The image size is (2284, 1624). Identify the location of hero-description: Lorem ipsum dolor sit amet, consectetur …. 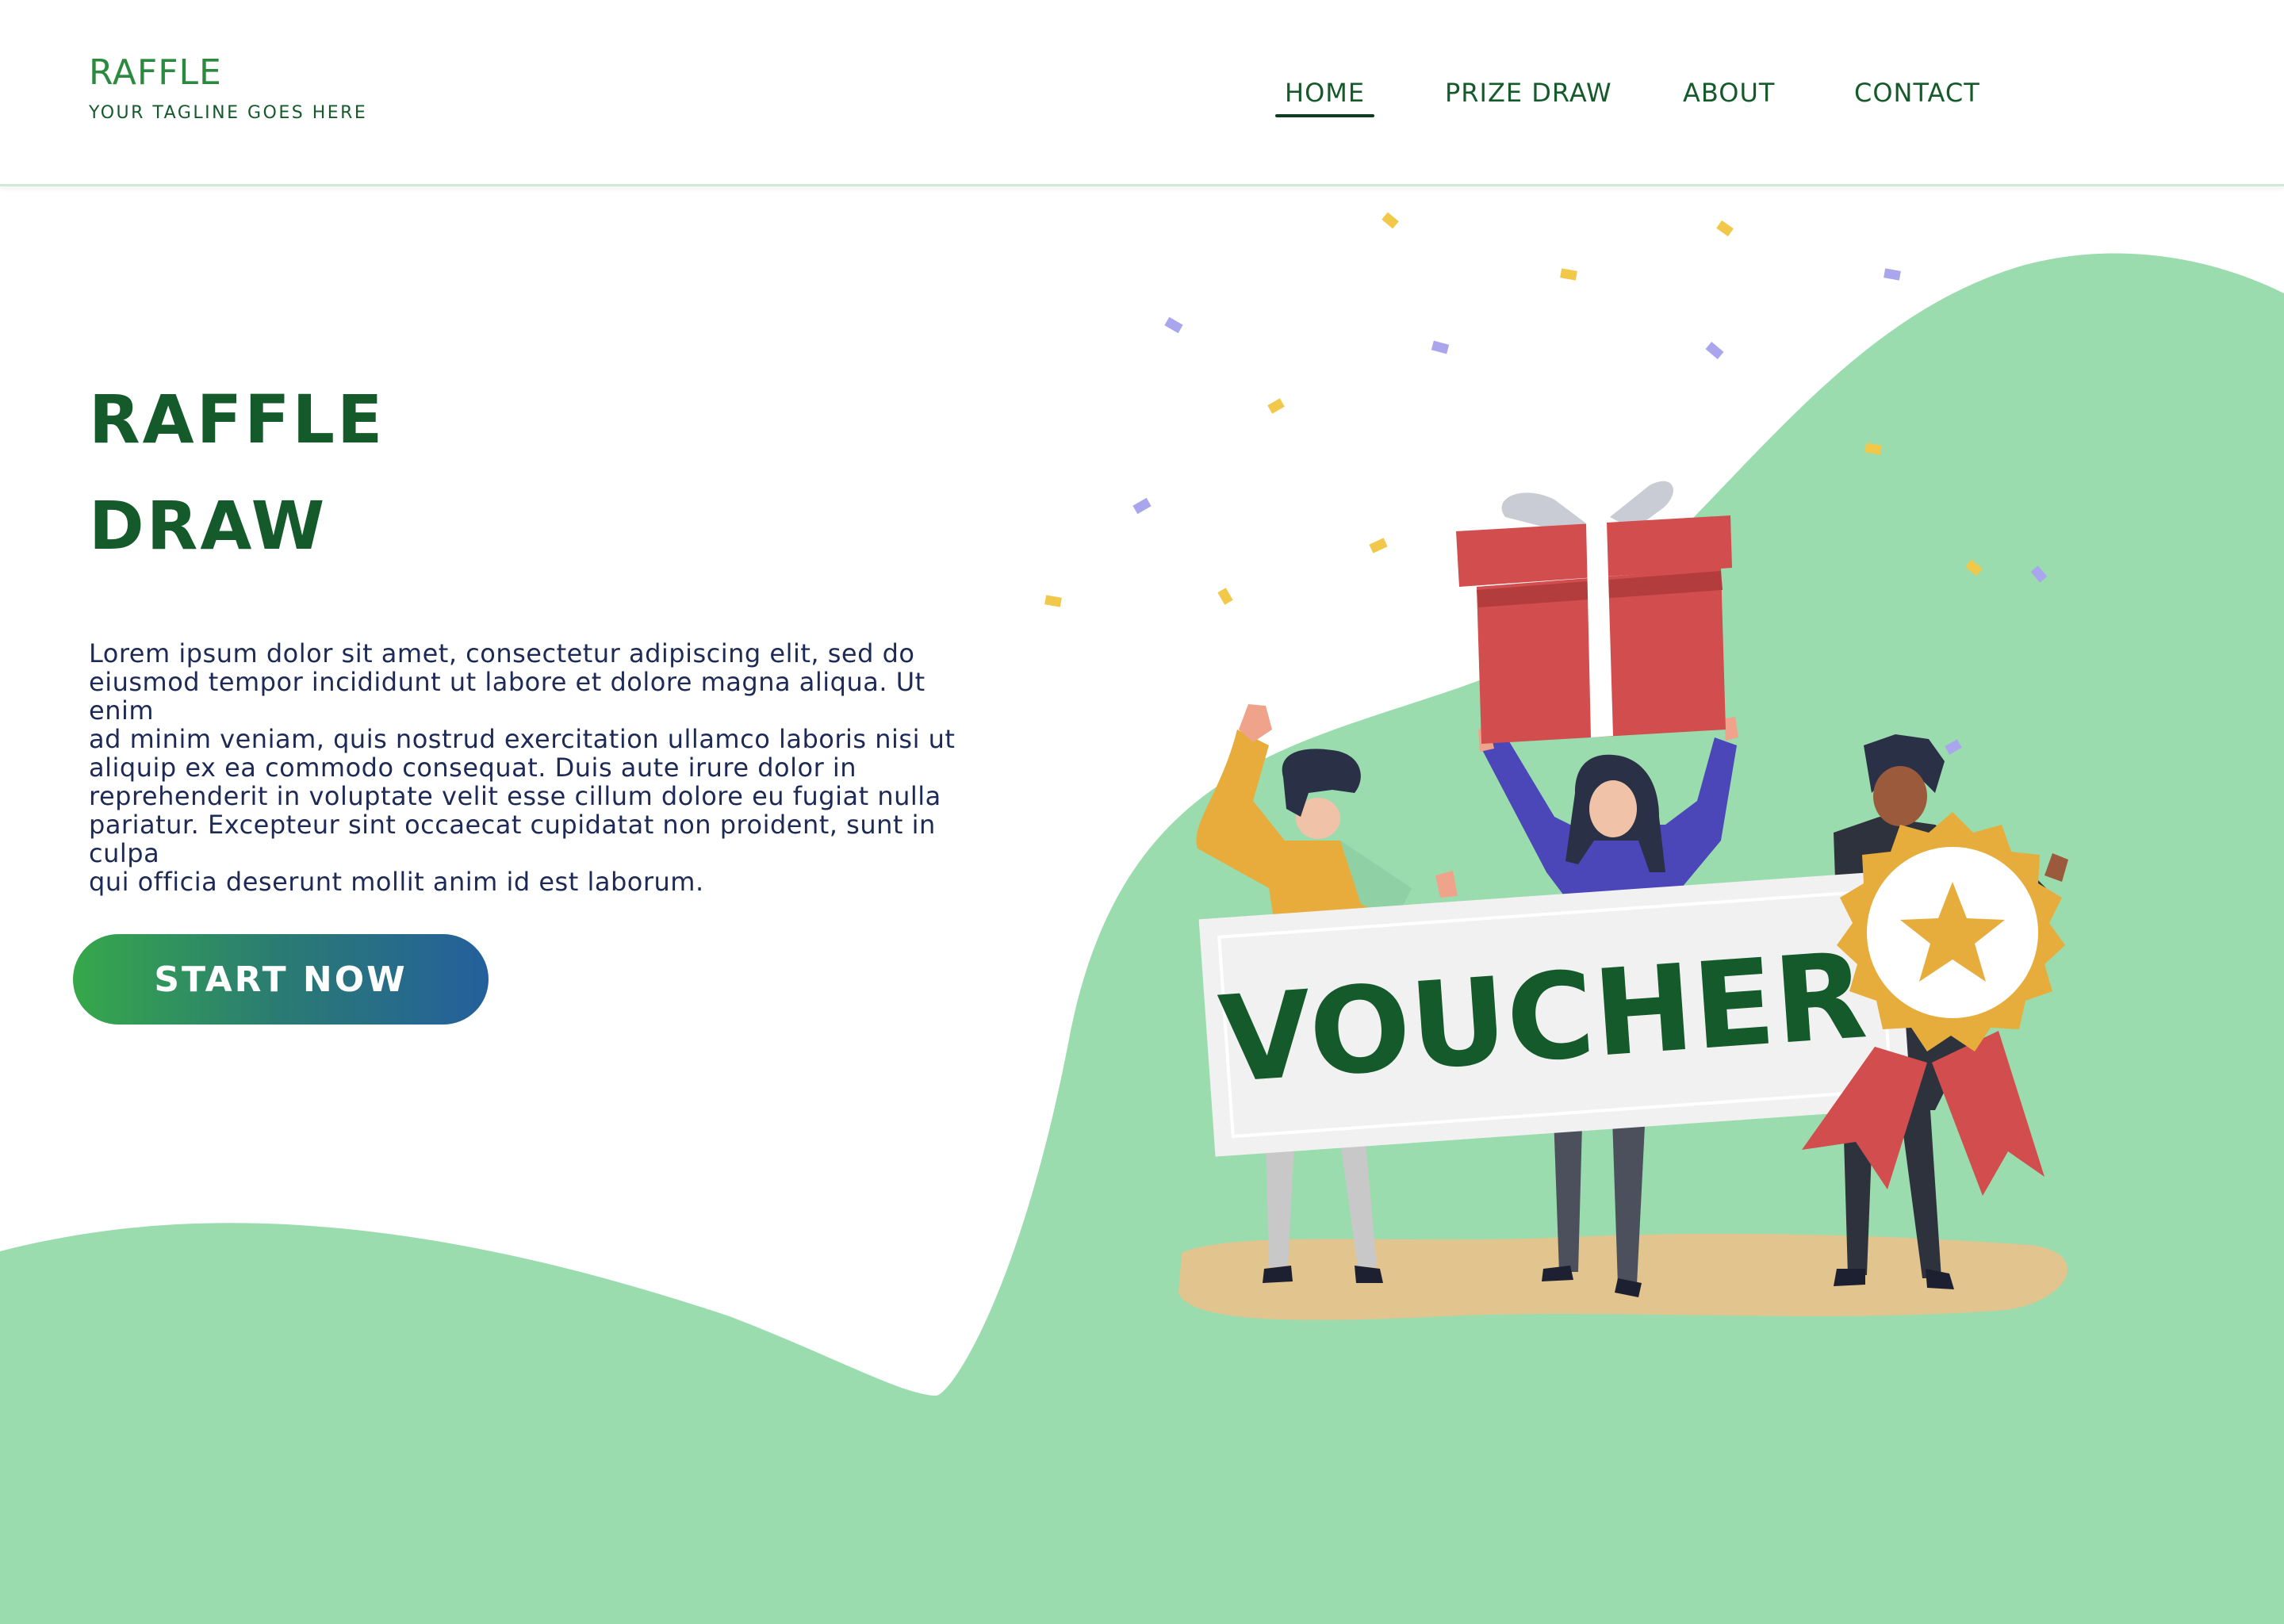
(522, 767).